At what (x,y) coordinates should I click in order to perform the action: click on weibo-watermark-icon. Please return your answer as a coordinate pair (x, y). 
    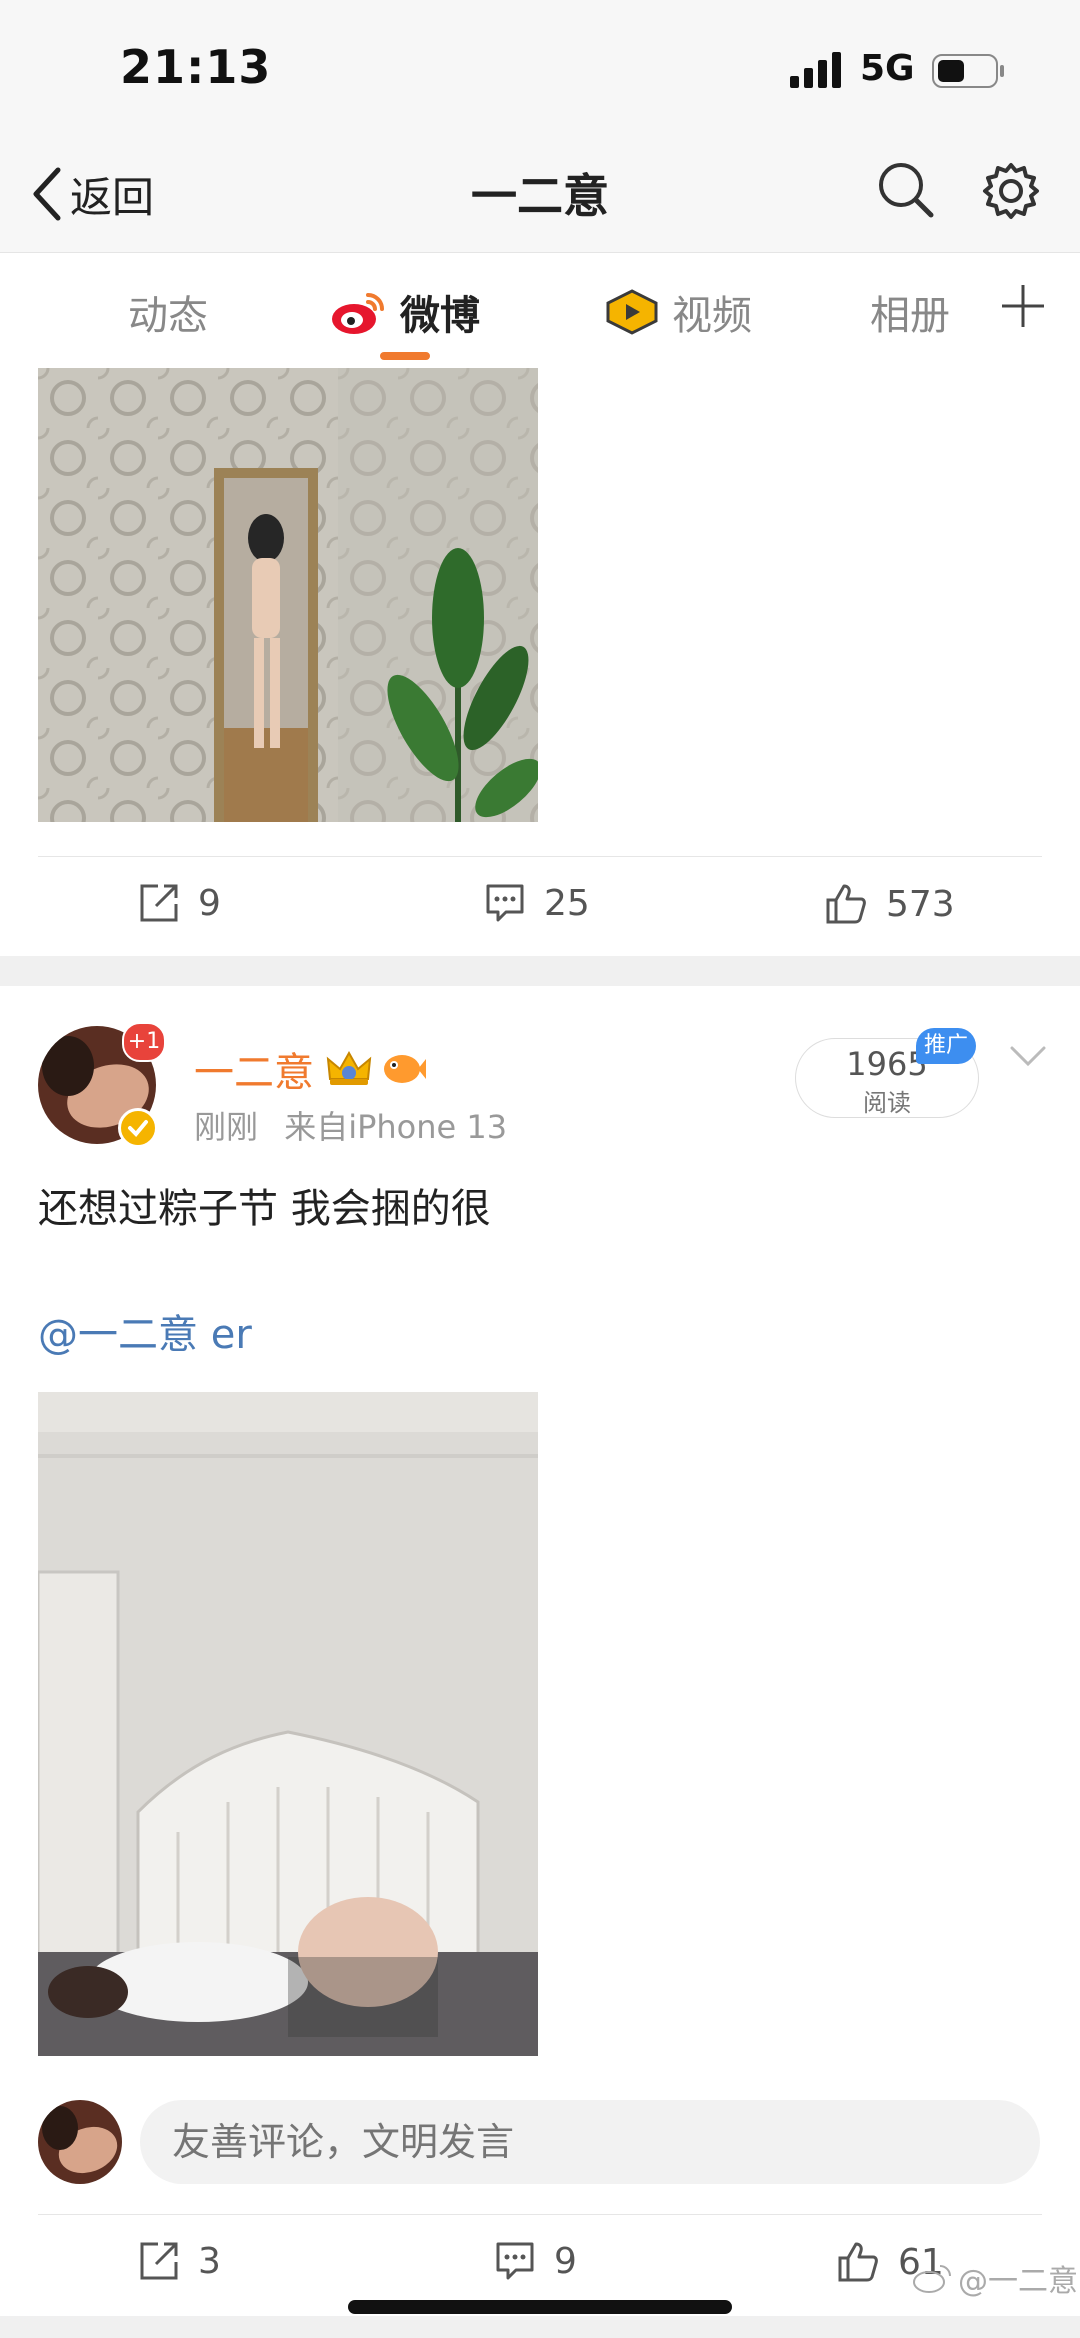
    Looking at the image, I should click on (932, 2279).